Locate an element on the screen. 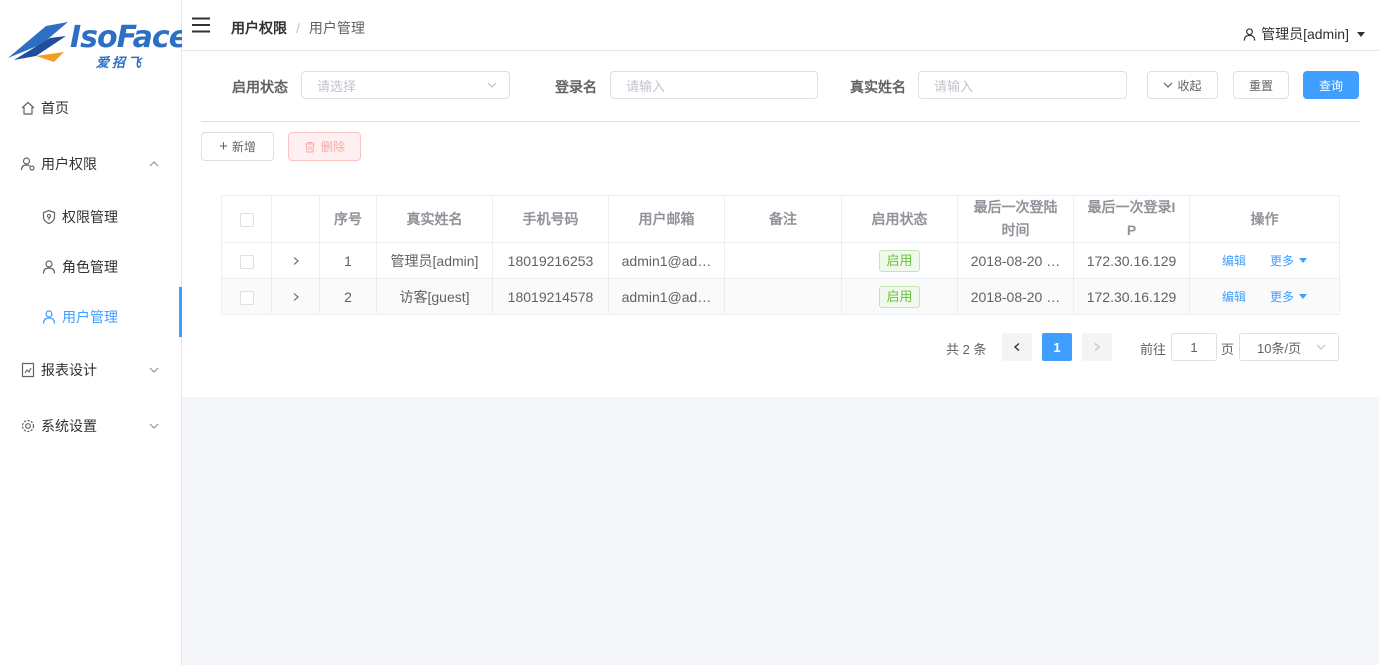 This screenshot has height=665, width=1379. add-button: + 新增 is located at coordinates (237, 146).